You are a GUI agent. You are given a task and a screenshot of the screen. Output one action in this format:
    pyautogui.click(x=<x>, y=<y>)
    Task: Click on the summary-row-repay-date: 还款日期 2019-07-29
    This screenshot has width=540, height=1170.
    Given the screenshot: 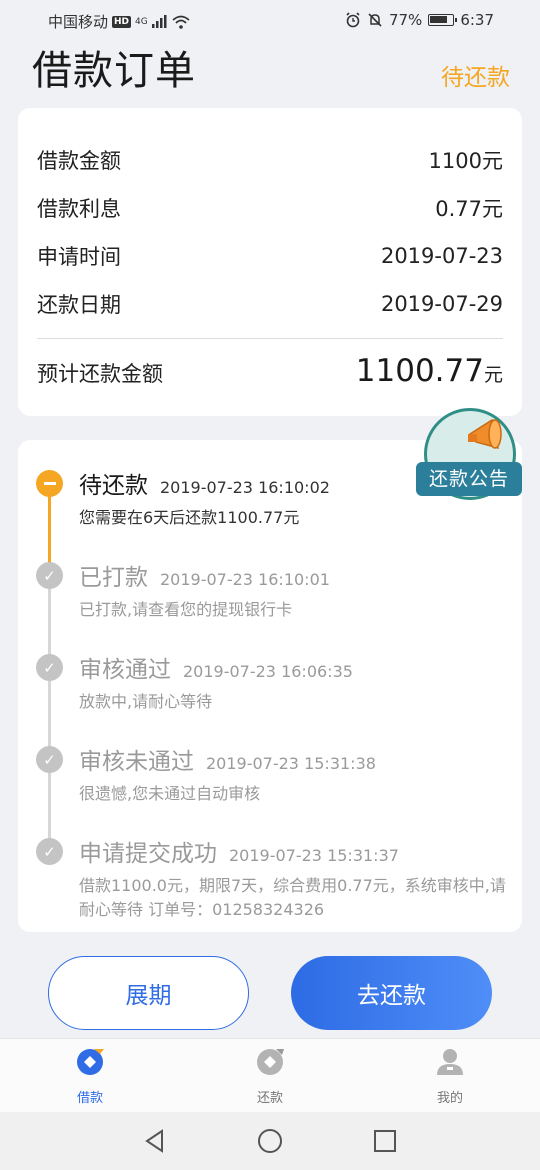 What is the action you would take?
    pyautogui.click(x=270, y=304)
    